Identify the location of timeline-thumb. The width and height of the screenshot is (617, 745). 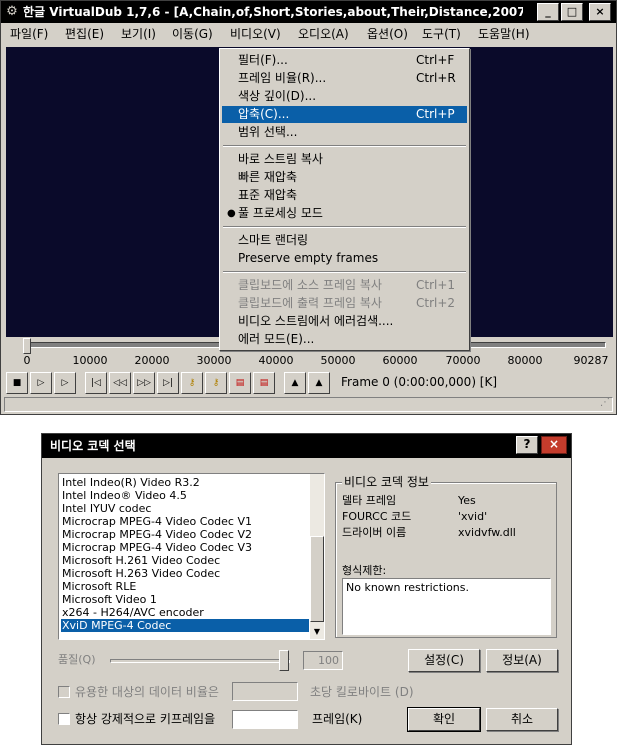
(27, 346).